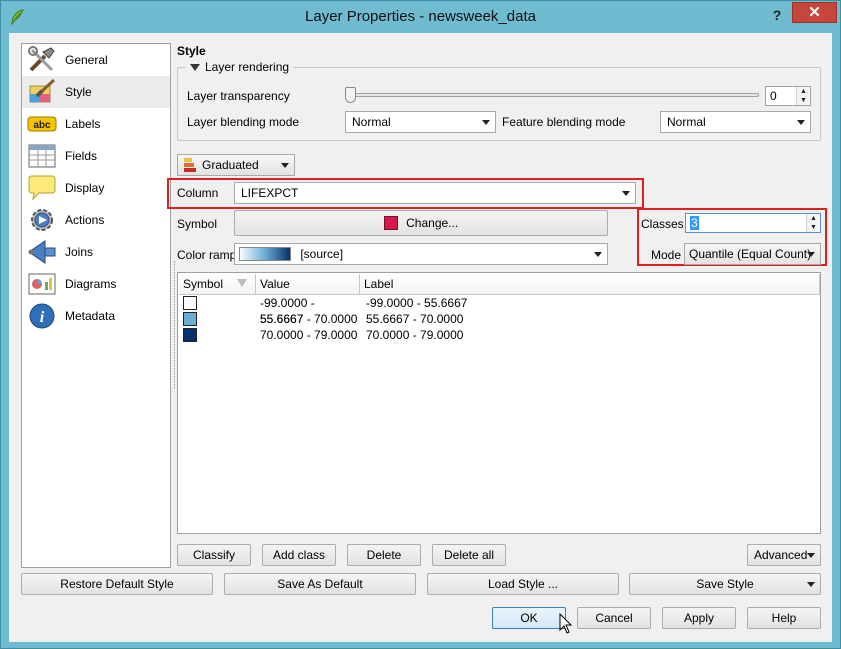  I want to click on sidebar-item-general: General, so click(96, 60).